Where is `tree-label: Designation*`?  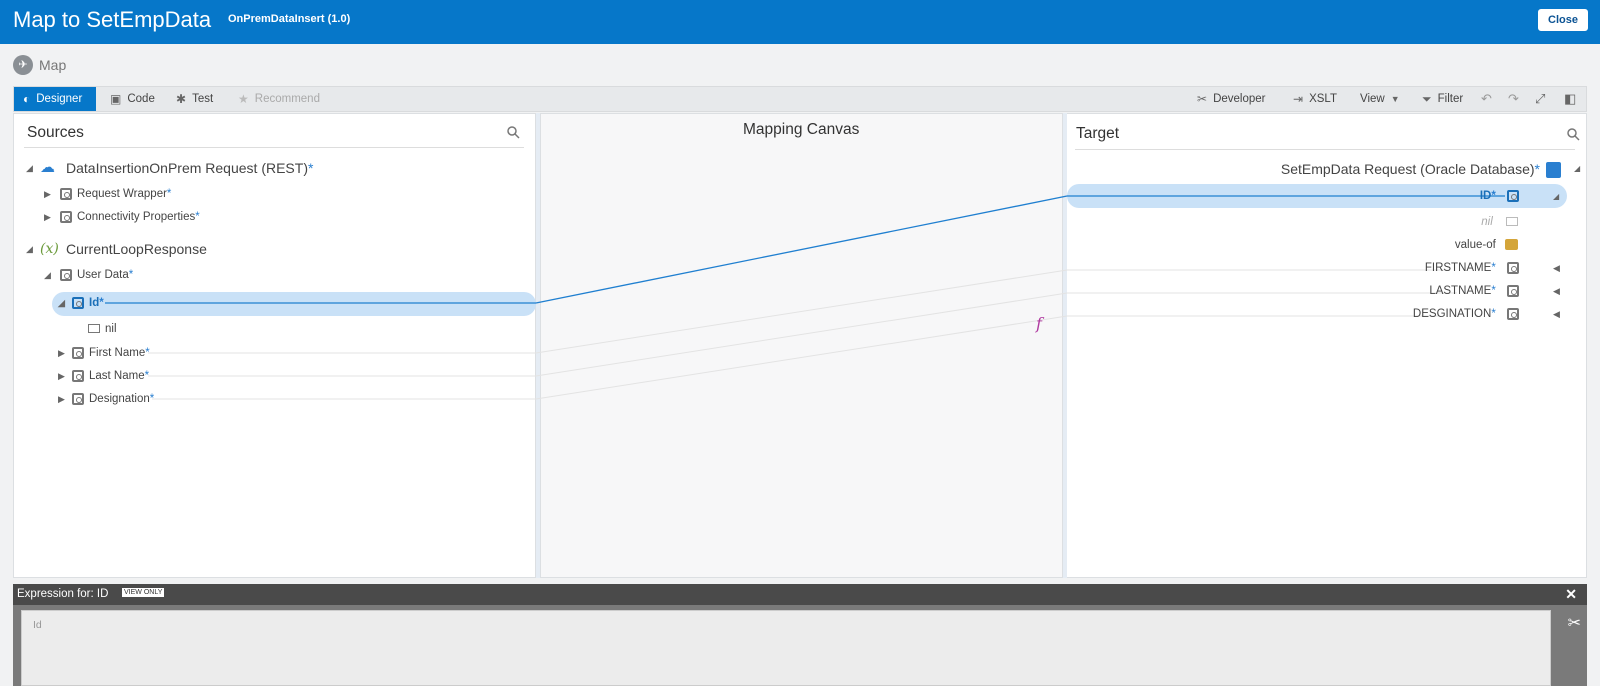
tree-label: Designation* is located at coordinates (113, 399).